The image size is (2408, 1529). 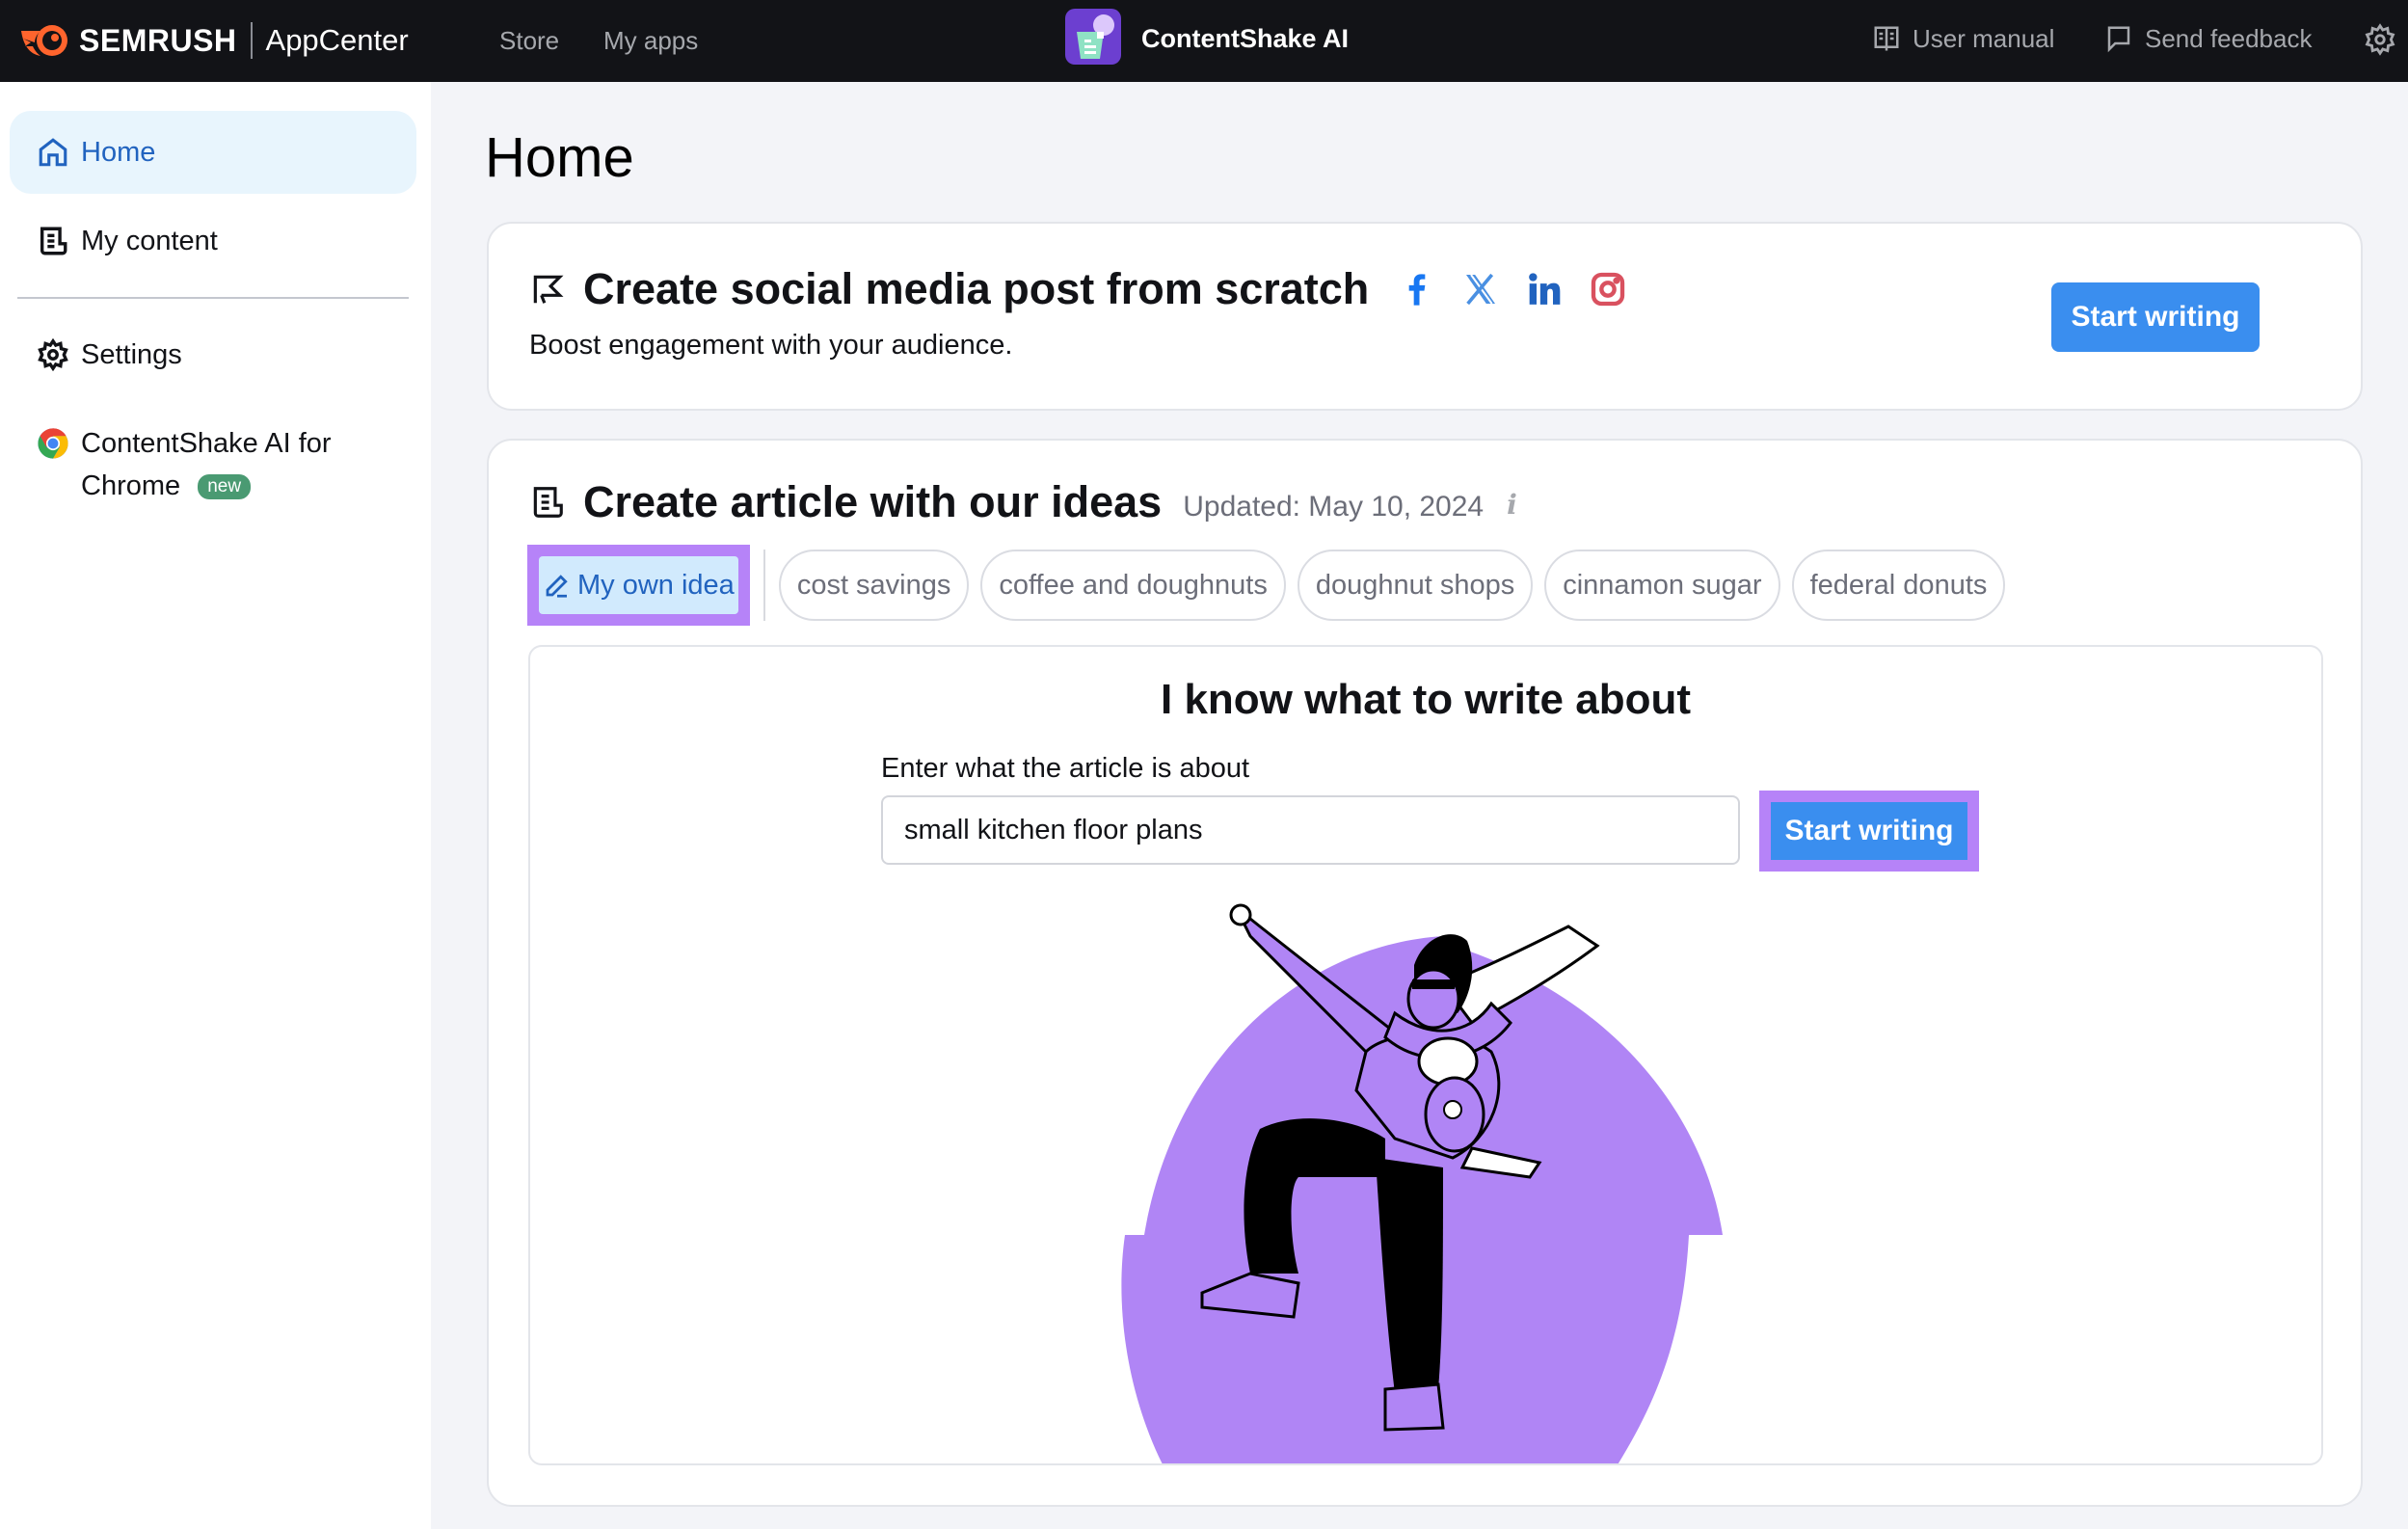 I want to click on social-card-title: Create social media post from scratch, so click(x=976, y=288).